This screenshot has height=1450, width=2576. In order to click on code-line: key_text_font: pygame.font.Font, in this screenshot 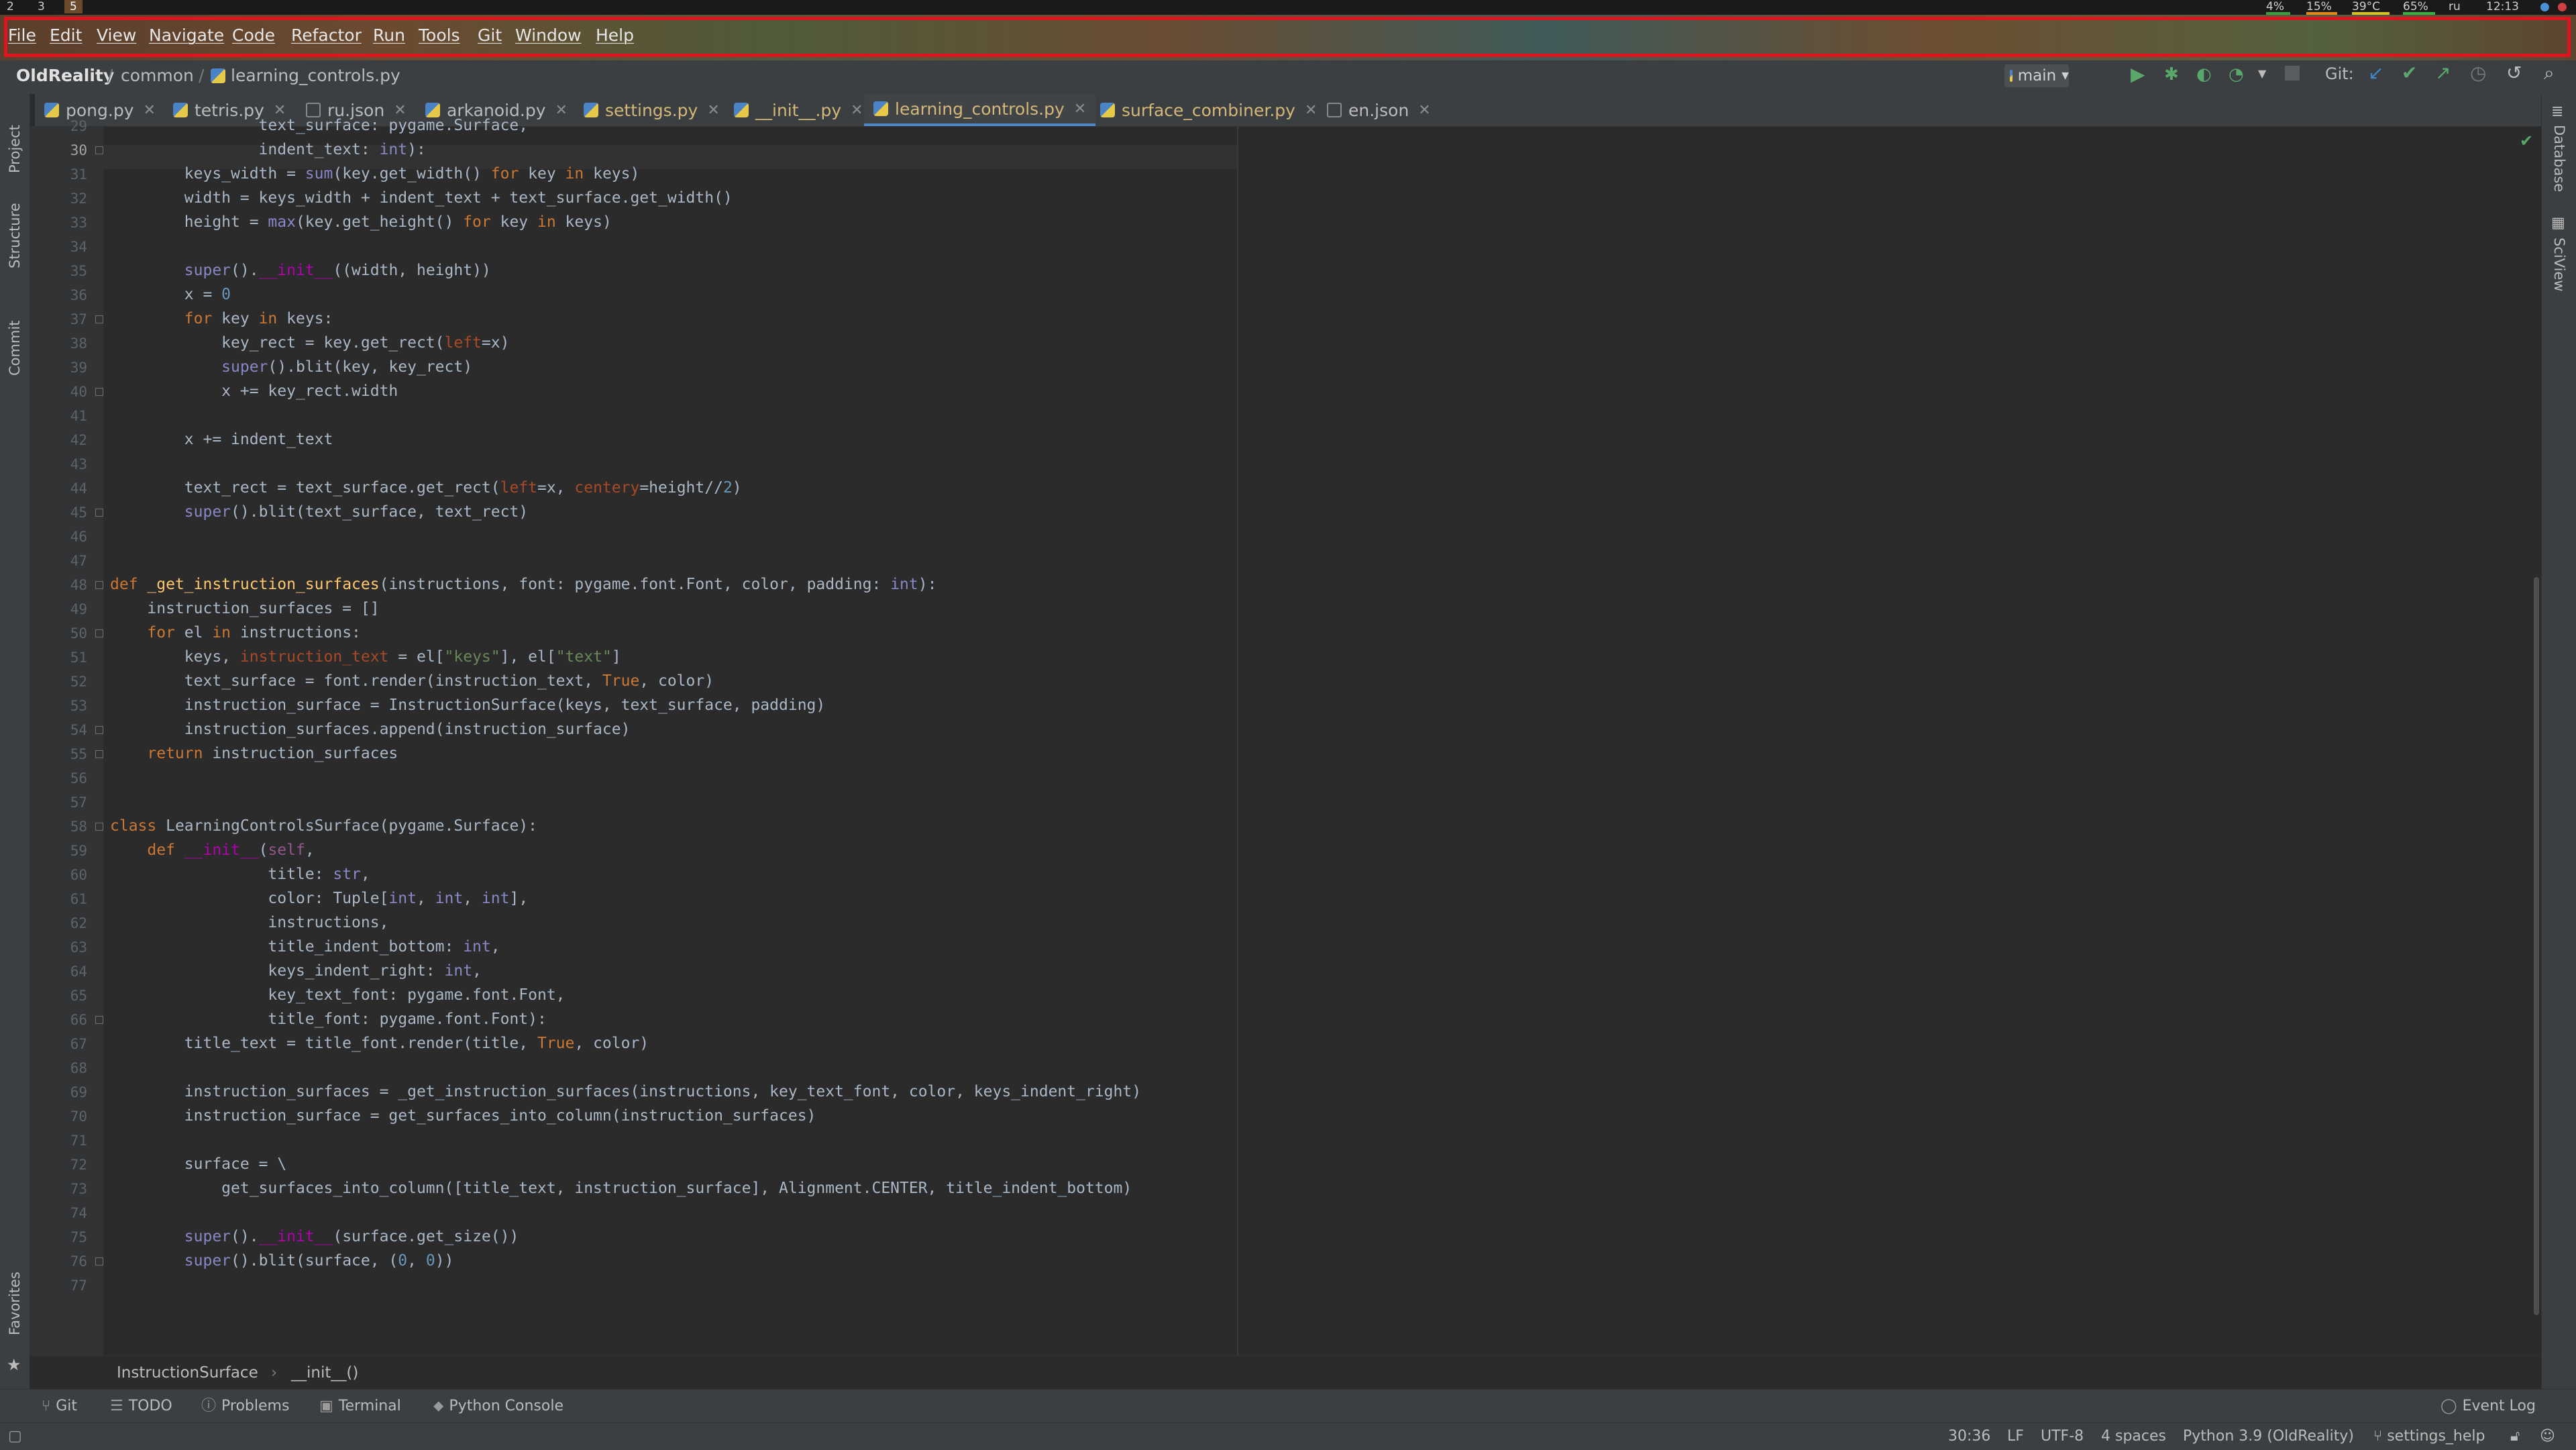, I will do `click(337, 995)`.